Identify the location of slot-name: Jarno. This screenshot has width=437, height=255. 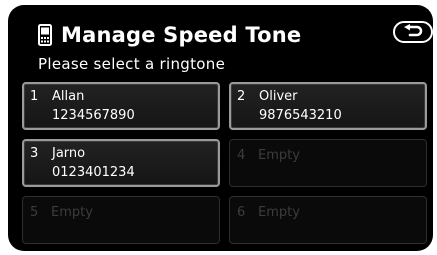
(69, 153).